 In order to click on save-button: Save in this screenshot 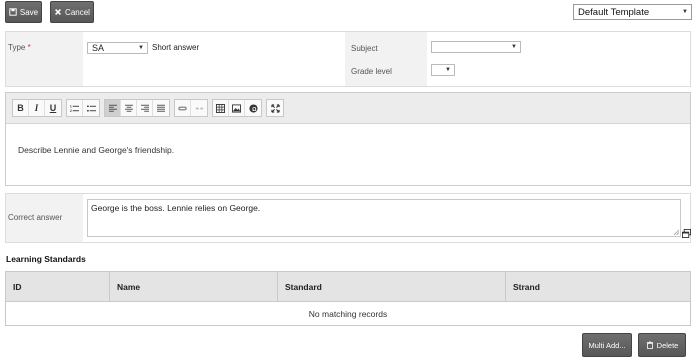, I will do `click(23, 12)`.